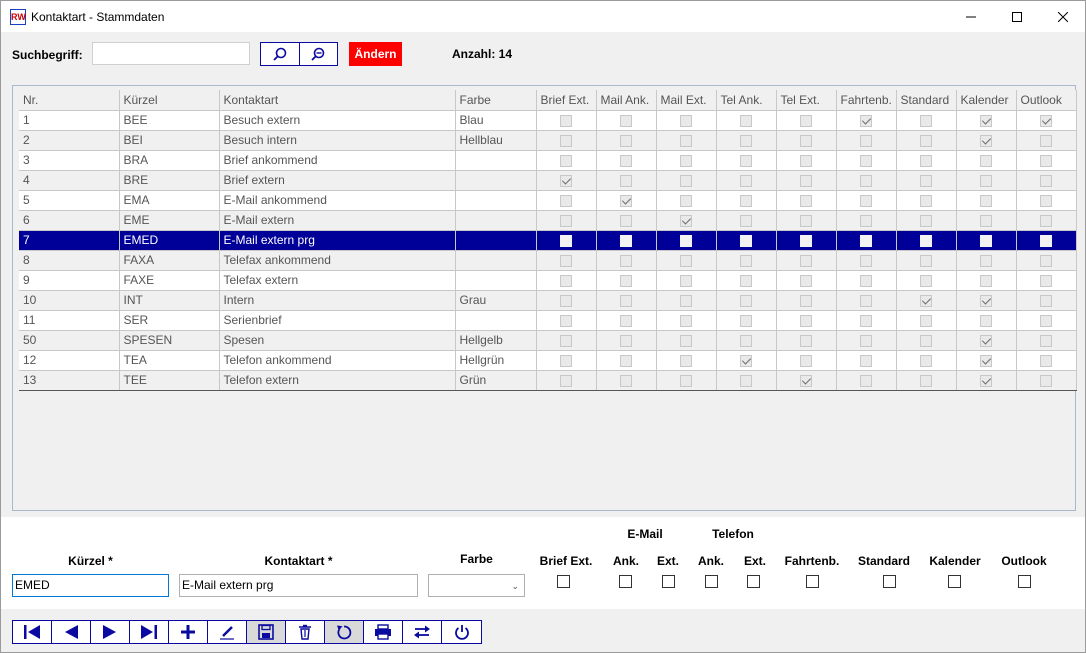 The width and height of the screenshot is (1086, 653). What do you see at coordinates (337, 160) in the screenshot?
I see `cell-kontaktart: Brief ankommend` at bounding box center [337, 160].